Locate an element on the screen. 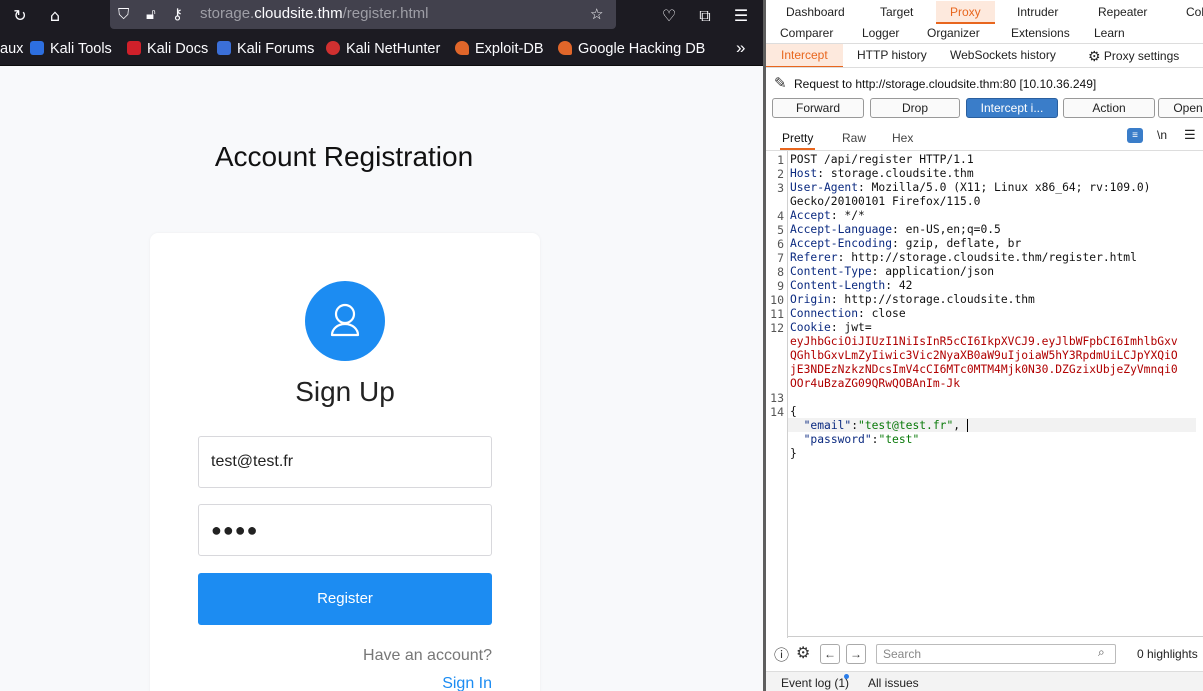  header-content-type: Content-Type: application/json is located at coordinates (892, 271).